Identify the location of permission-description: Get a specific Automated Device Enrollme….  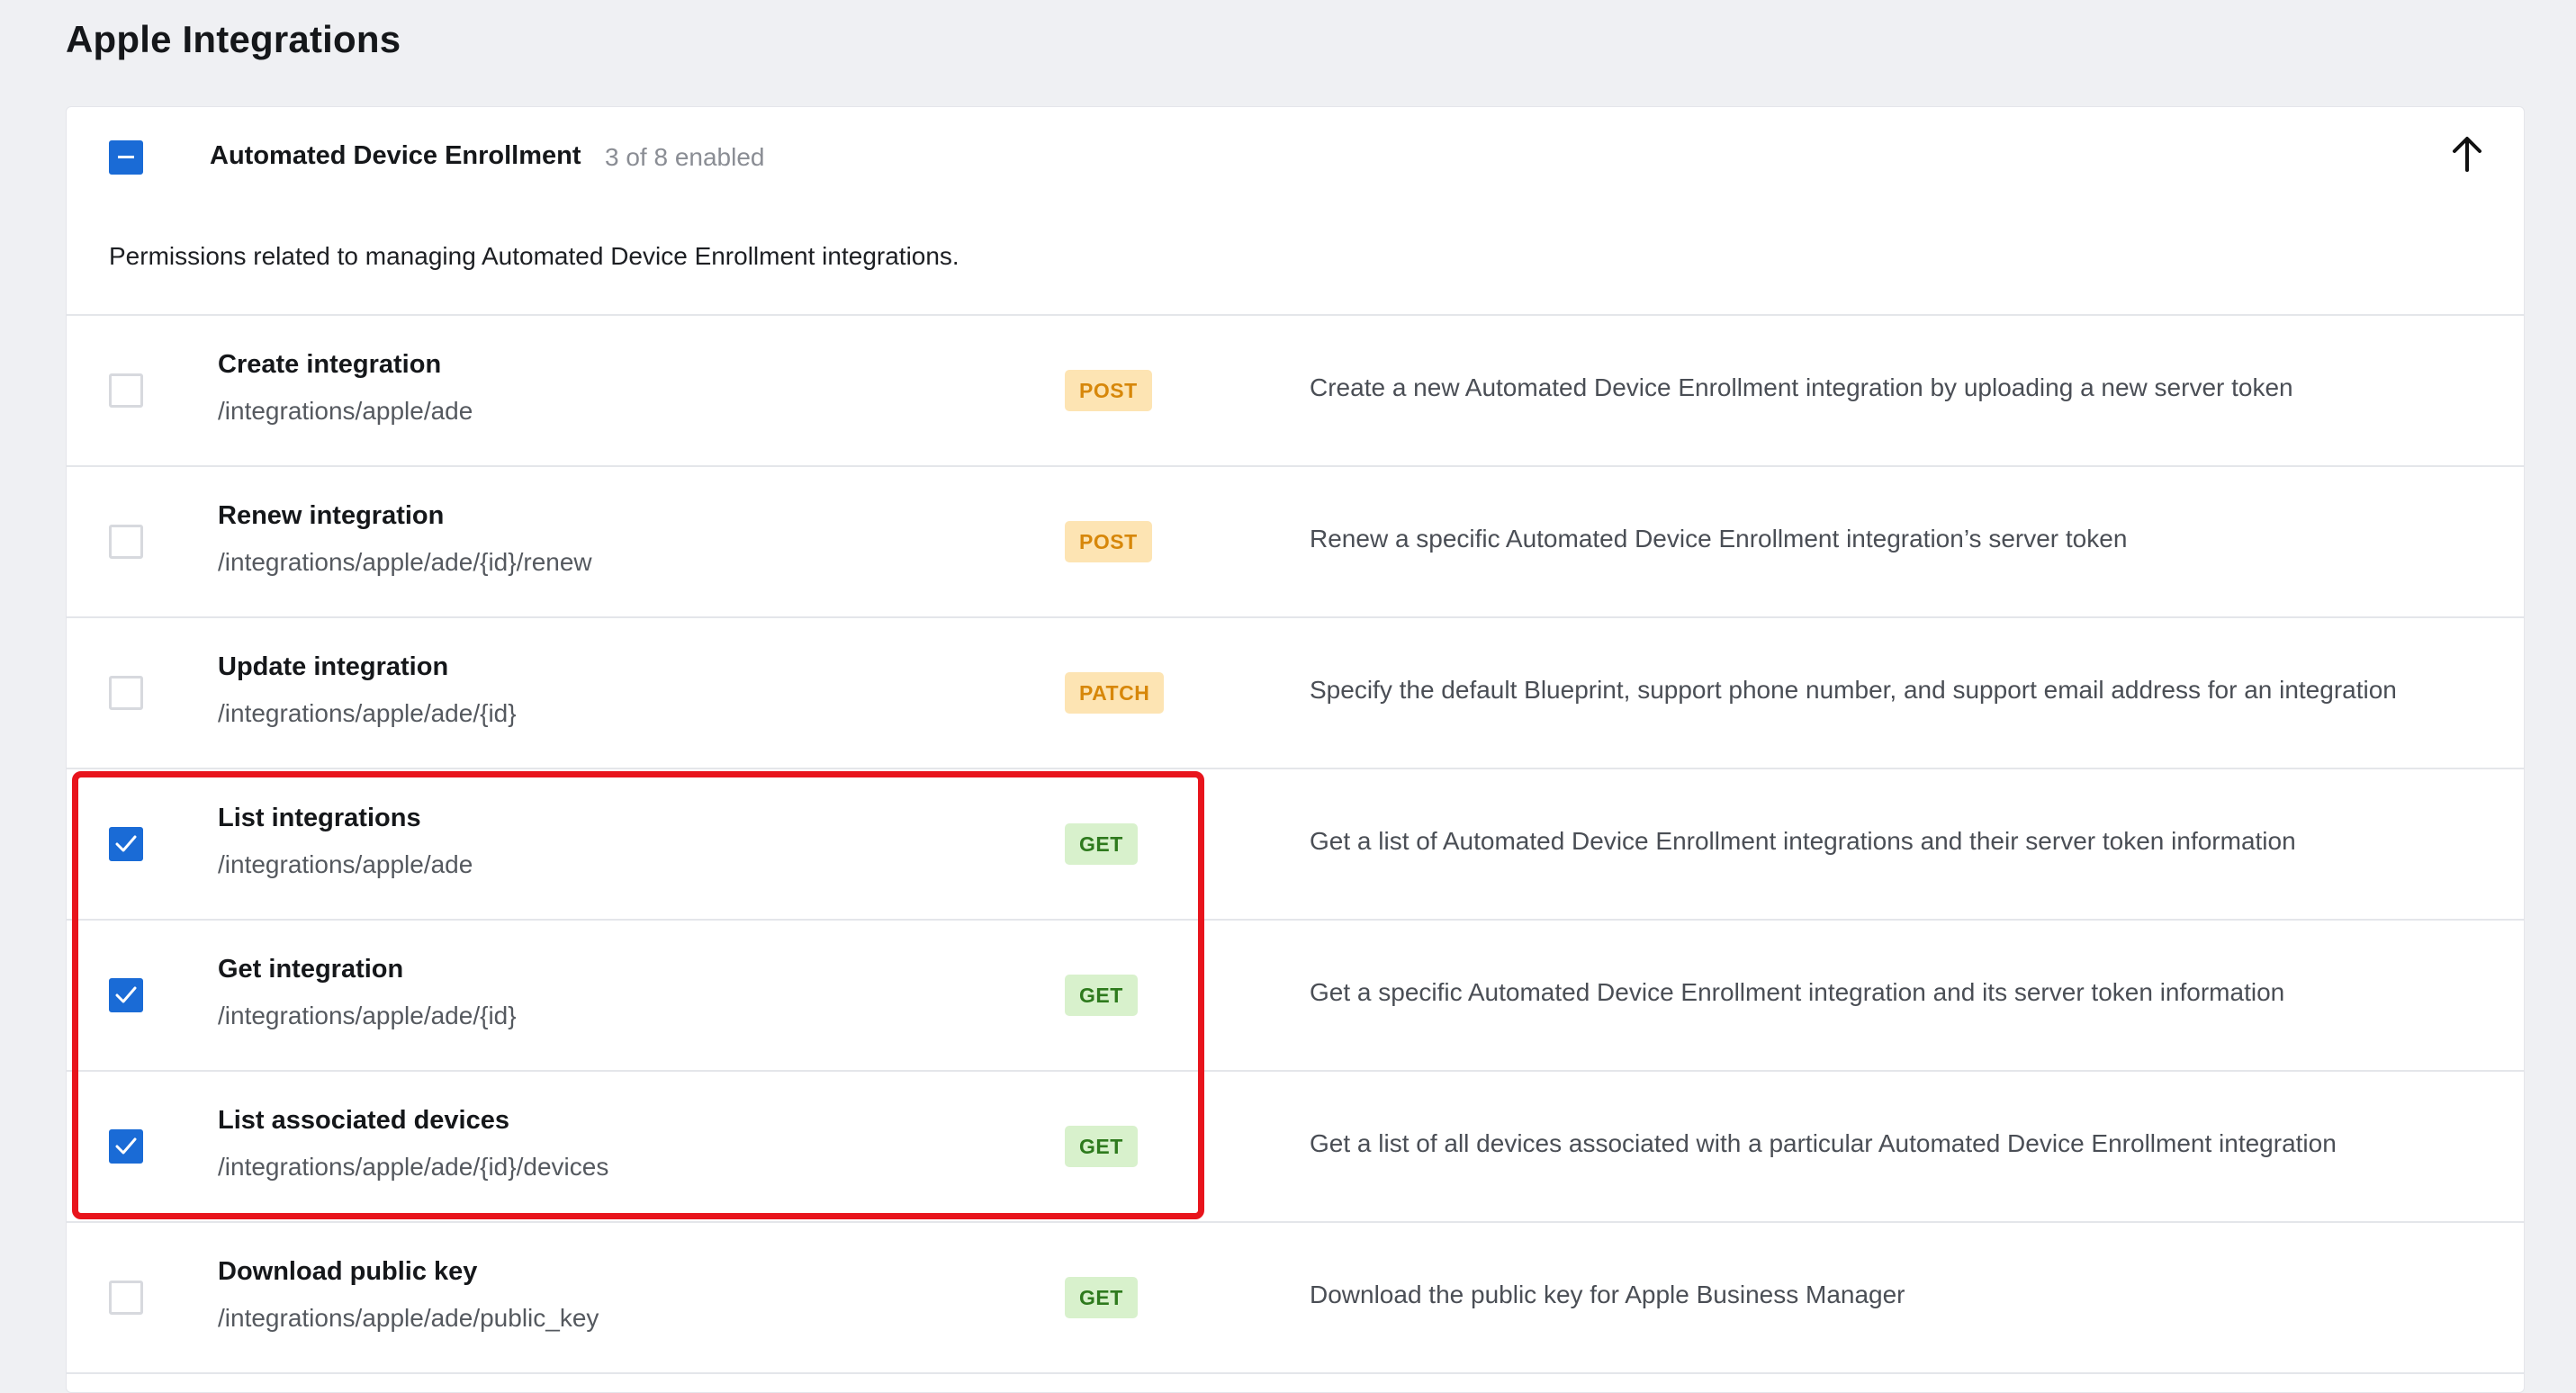
(1797, 992).